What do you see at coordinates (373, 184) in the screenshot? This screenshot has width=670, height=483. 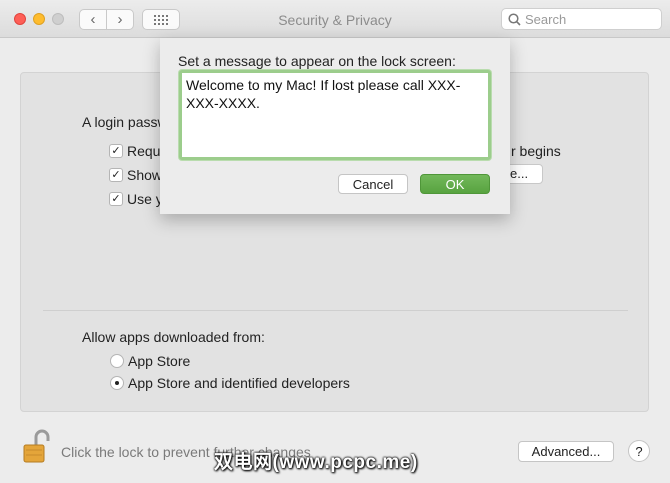 I see `cancel-button: Cancel` at bounding box center [373, 184].